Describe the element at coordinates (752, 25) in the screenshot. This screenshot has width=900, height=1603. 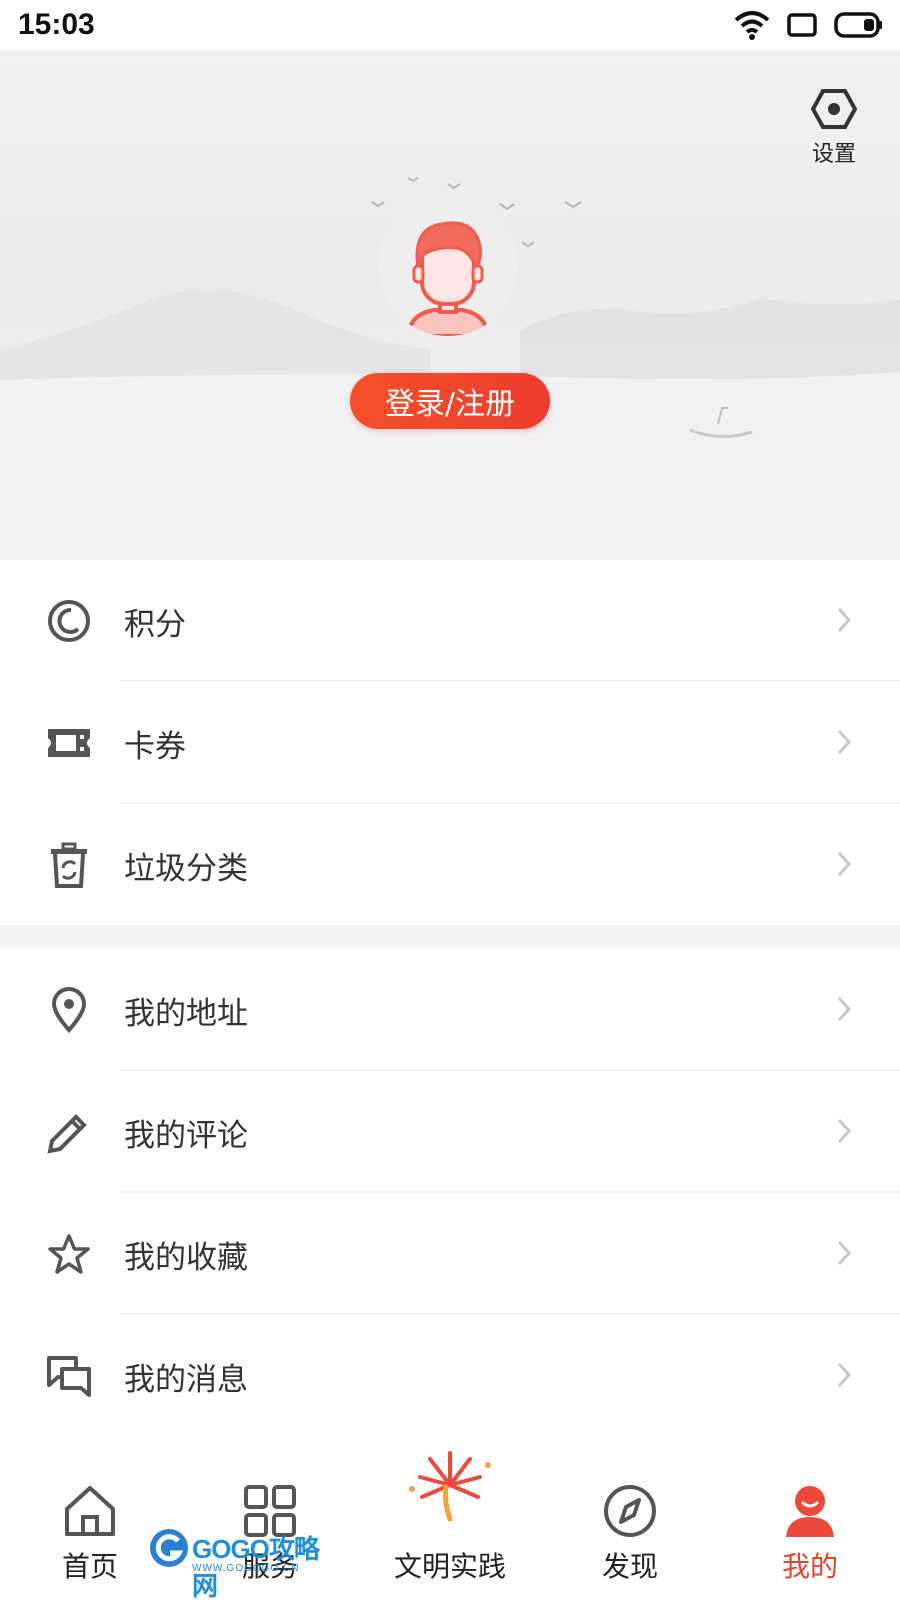
I see `wifi-icon` at that location.